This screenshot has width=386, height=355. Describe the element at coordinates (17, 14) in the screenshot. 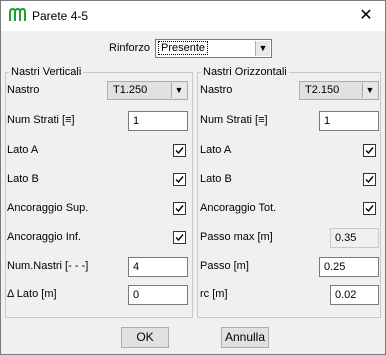

I see `app-logo-icon` at that location.